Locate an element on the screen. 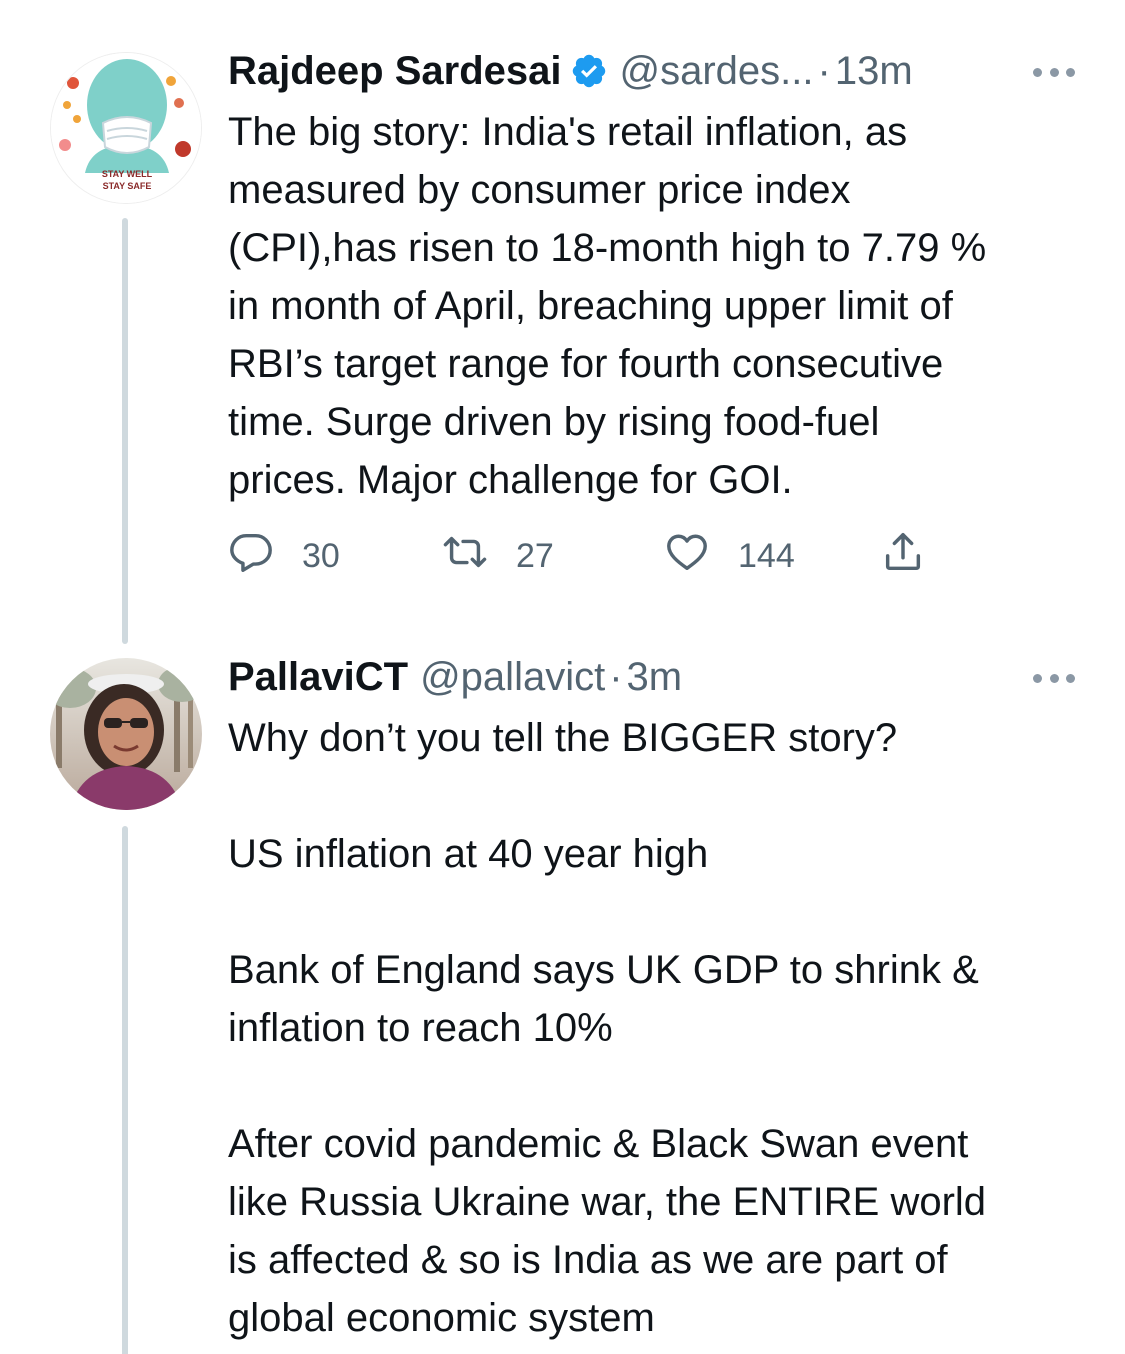 The height and width of the screenshot is (1354, 1125). reply-button: 30 is located at coordinates (284, 556).